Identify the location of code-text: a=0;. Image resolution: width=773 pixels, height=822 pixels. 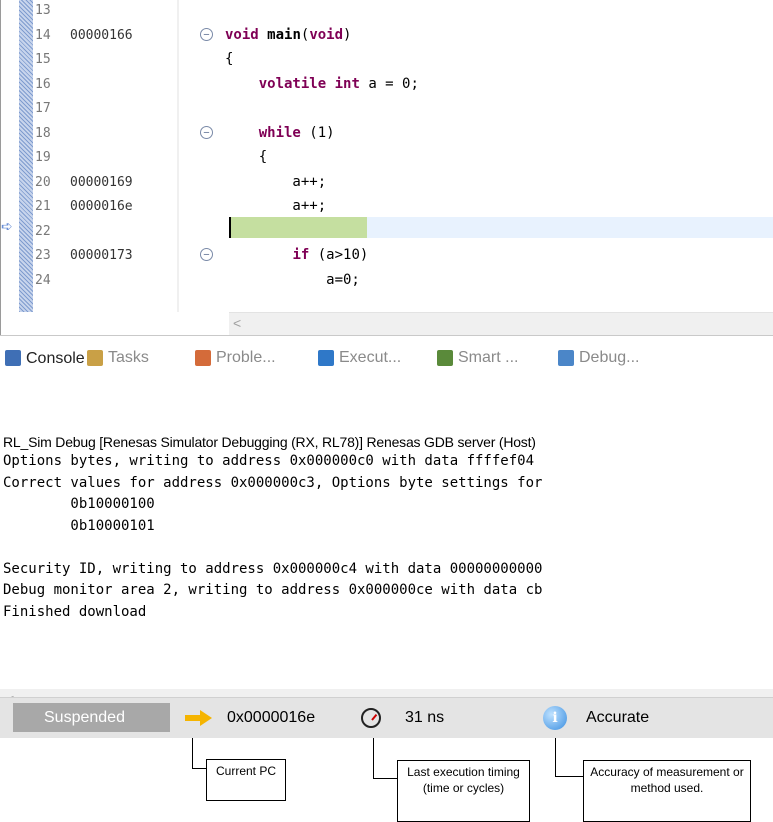
(292, 279).